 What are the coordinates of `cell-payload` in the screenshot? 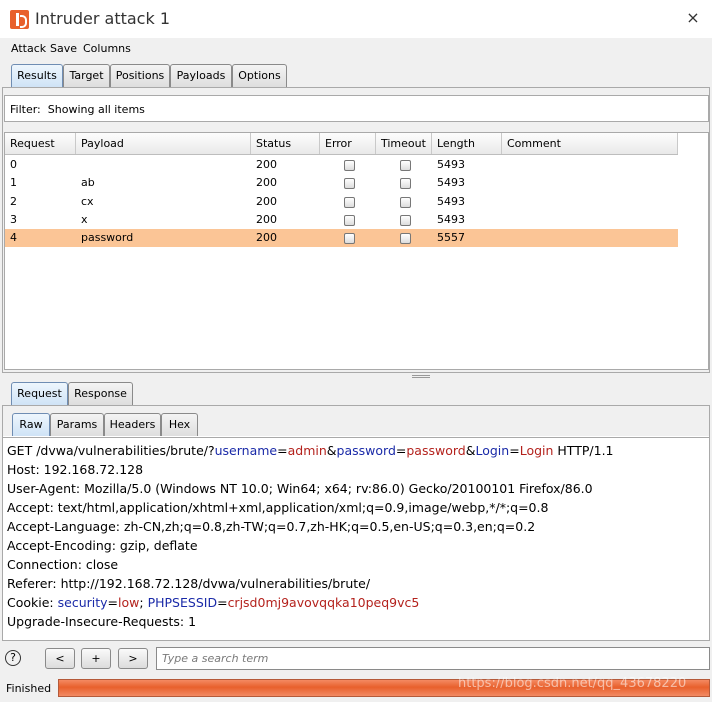 It's located at (78, 165).